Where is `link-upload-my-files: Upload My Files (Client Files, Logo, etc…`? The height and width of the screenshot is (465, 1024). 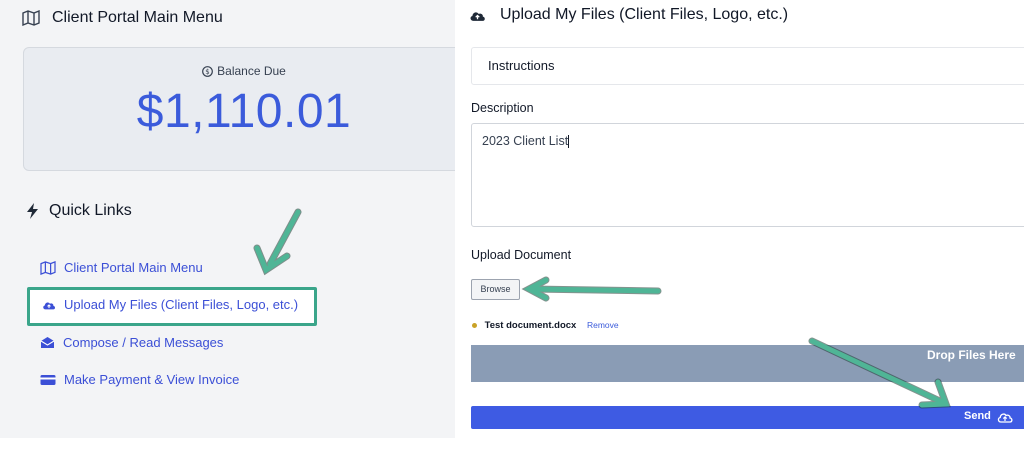 link-upload-my-files: Upload My Files (Client Files, Logo, etc… is located at coordinates (170, 304).